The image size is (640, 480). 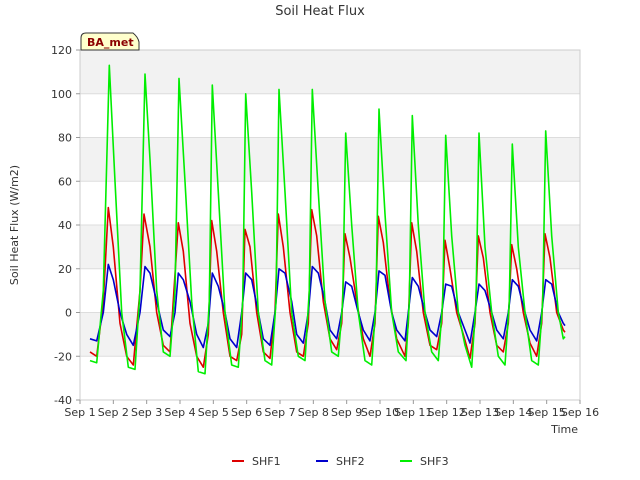 I want to click on x-tick-label: Sep 4, so click(x=179, y=412).